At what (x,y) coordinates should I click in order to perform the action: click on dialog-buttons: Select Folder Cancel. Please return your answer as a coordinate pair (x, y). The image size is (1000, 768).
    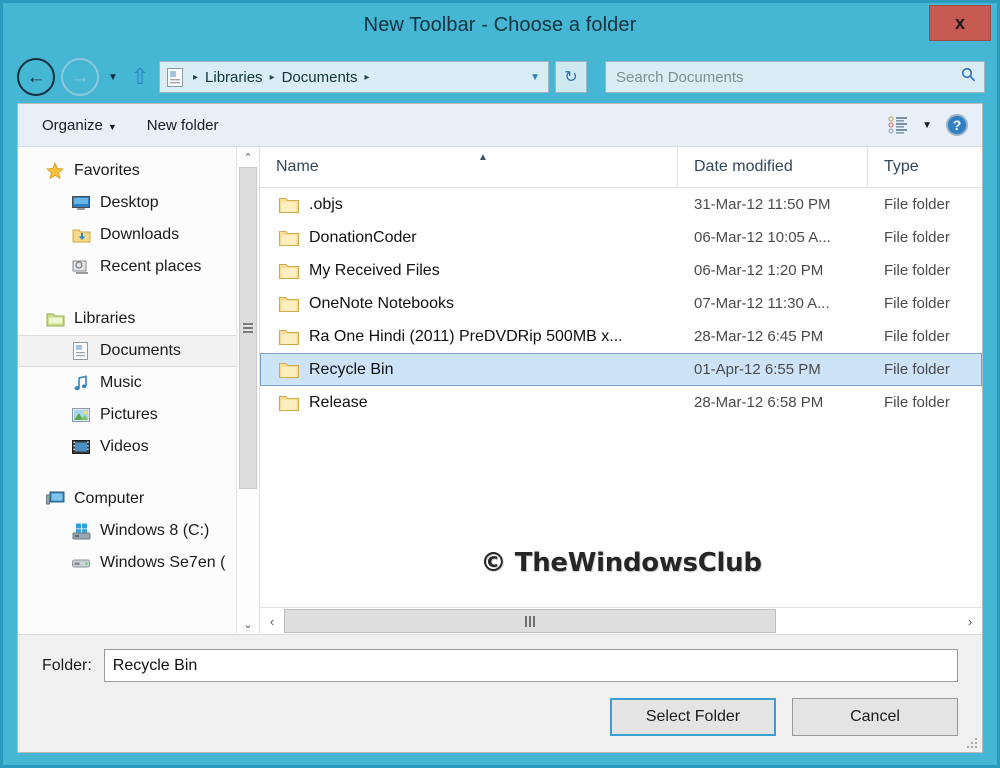
    Looking at the image, I should click on (500, 717).